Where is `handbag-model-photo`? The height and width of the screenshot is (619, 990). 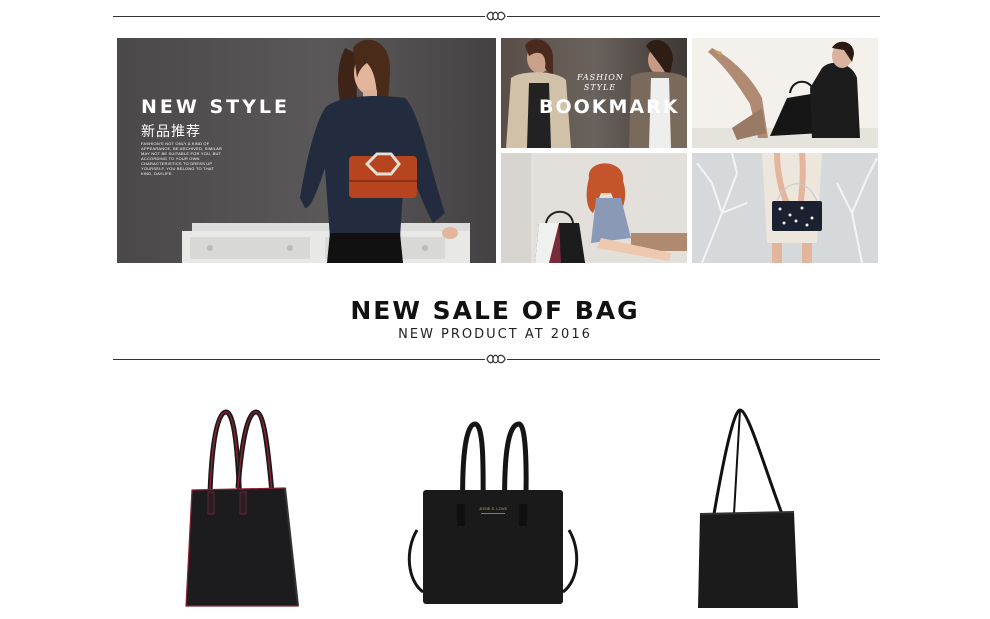
handbag-model-photo is located at coordinates (785, 93).